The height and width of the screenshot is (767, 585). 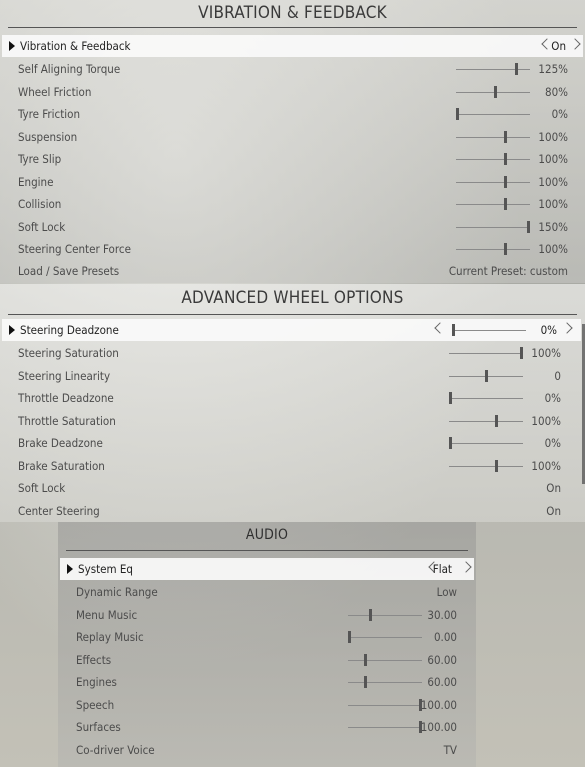 What do you see at coordinates (292, 421) in the screenshot?
I see `list-item: Throttle Saturation 100%` at bounding box center [292, 421].